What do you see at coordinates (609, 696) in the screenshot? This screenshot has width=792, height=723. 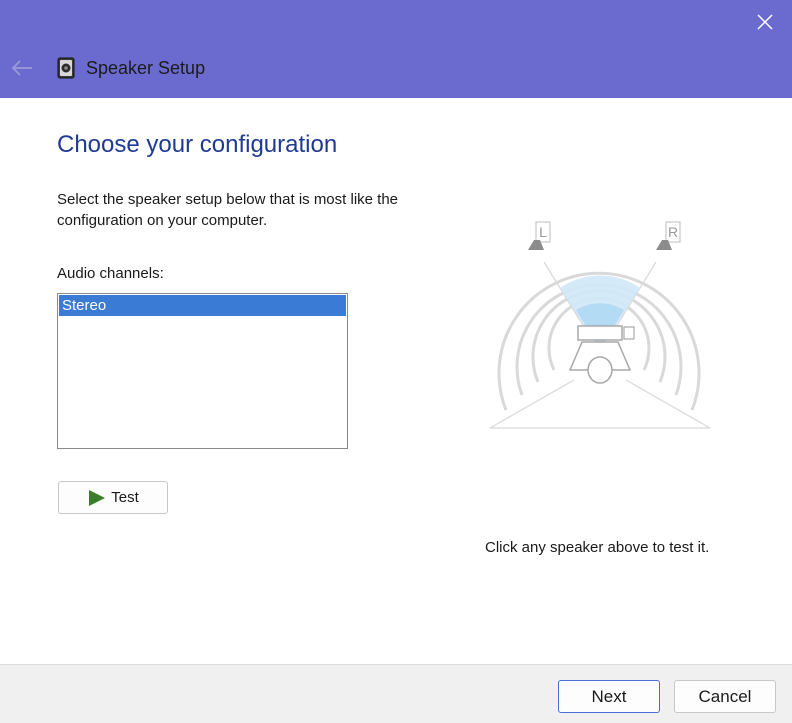 I see `next-button: Next` at bounding box center [609, 696].